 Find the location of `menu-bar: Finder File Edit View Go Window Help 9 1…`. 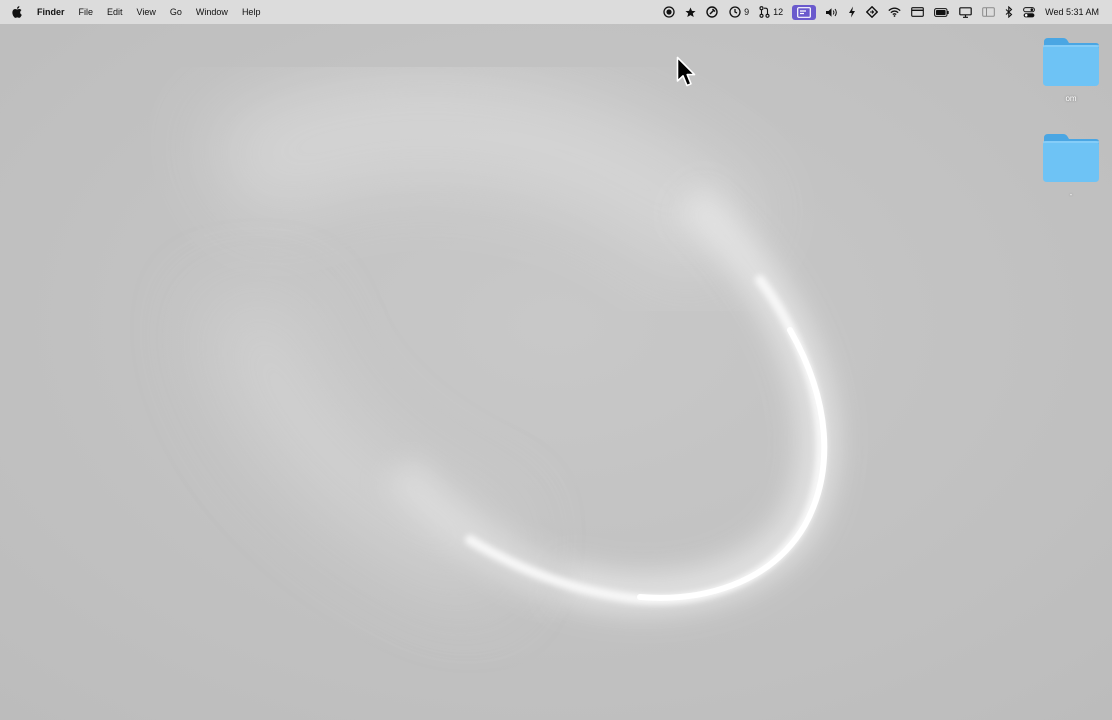

menu-bar: Finder File Edit View Go Window Help 9 1… is located at coordinates (556, 12).